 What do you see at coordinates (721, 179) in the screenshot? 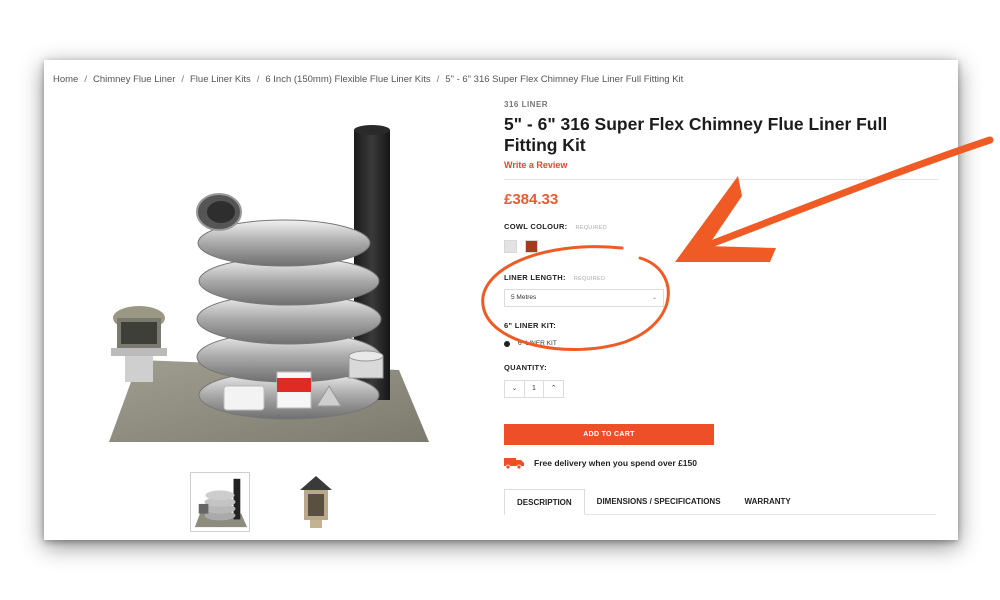
I see `divider` at bounding box center [721, 179].